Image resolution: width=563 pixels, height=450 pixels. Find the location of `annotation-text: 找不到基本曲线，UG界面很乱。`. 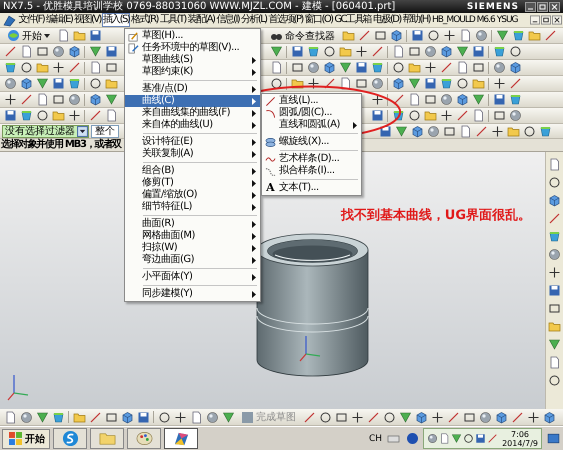

annotation-text: 找不到基本曲线，UG界面很乱。 is located at coordinates (435, 215).